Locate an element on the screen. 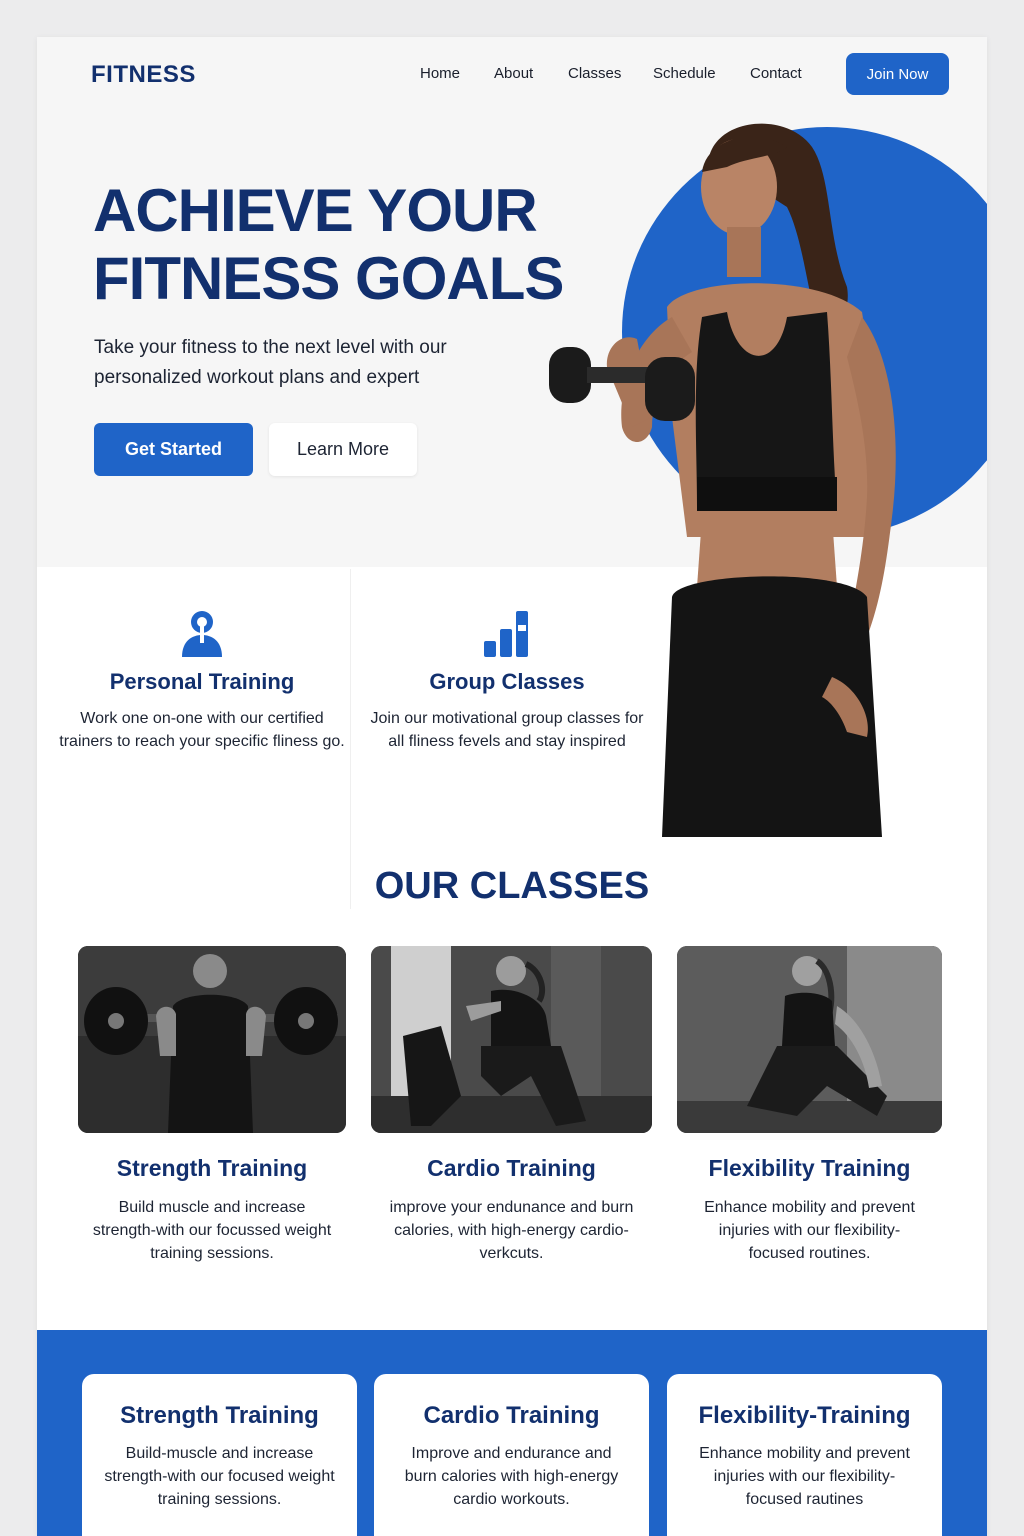  main-nav: Home About Classes Schedule Contact is located at coordinates (512, 77).